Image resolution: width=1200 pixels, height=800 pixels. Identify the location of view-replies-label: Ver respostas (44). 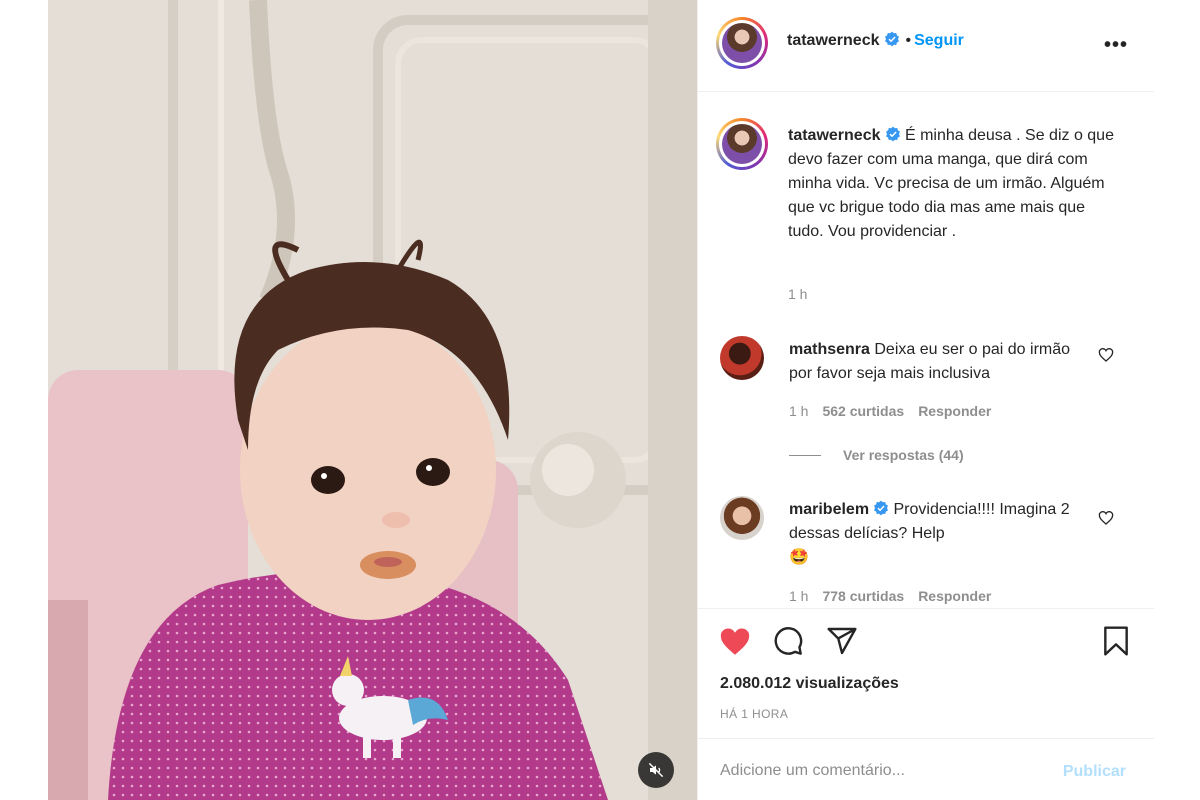
(903, 455).